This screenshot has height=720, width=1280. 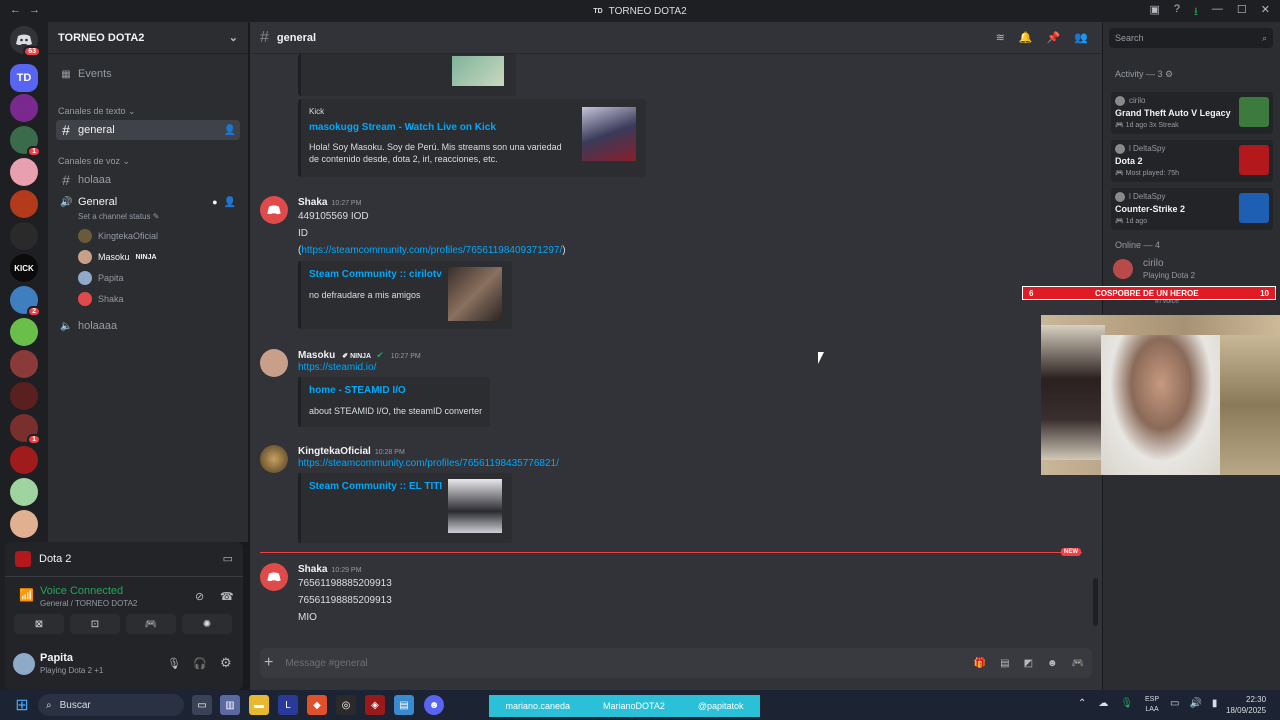 What do you see at coordinates (43, 559) in the screenshot?
I see `activity-row: Dota 2` at bounding box center [43, 559].